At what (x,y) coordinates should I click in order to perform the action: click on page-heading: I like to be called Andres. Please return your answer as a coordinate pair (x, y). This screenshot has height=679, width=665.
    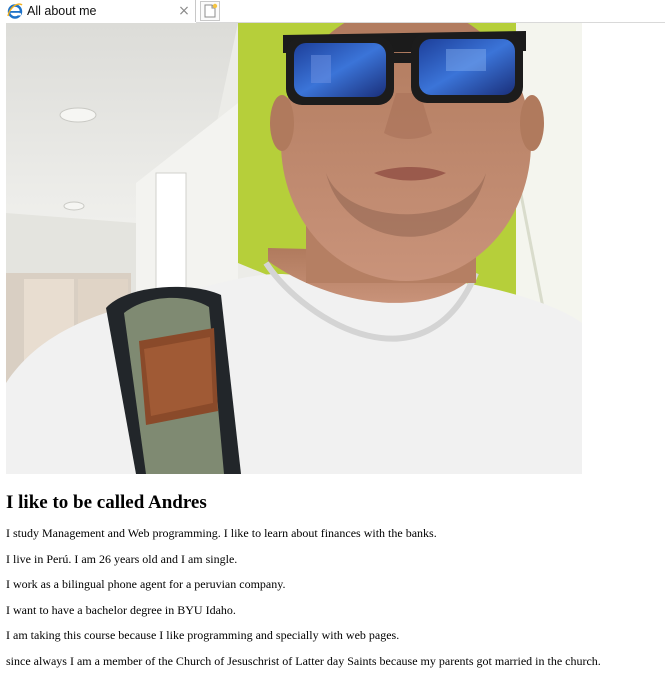
    Looking at the image, I should click on (106, 502).